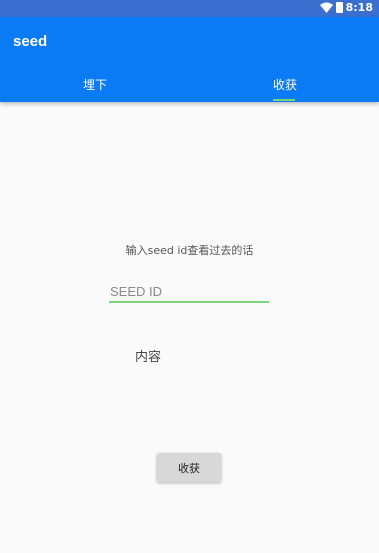 This screenshot has height=553, width=379. Describe the element at coordinates (148, 357) in the screenshot. I see `content-text: 内容` at that location.